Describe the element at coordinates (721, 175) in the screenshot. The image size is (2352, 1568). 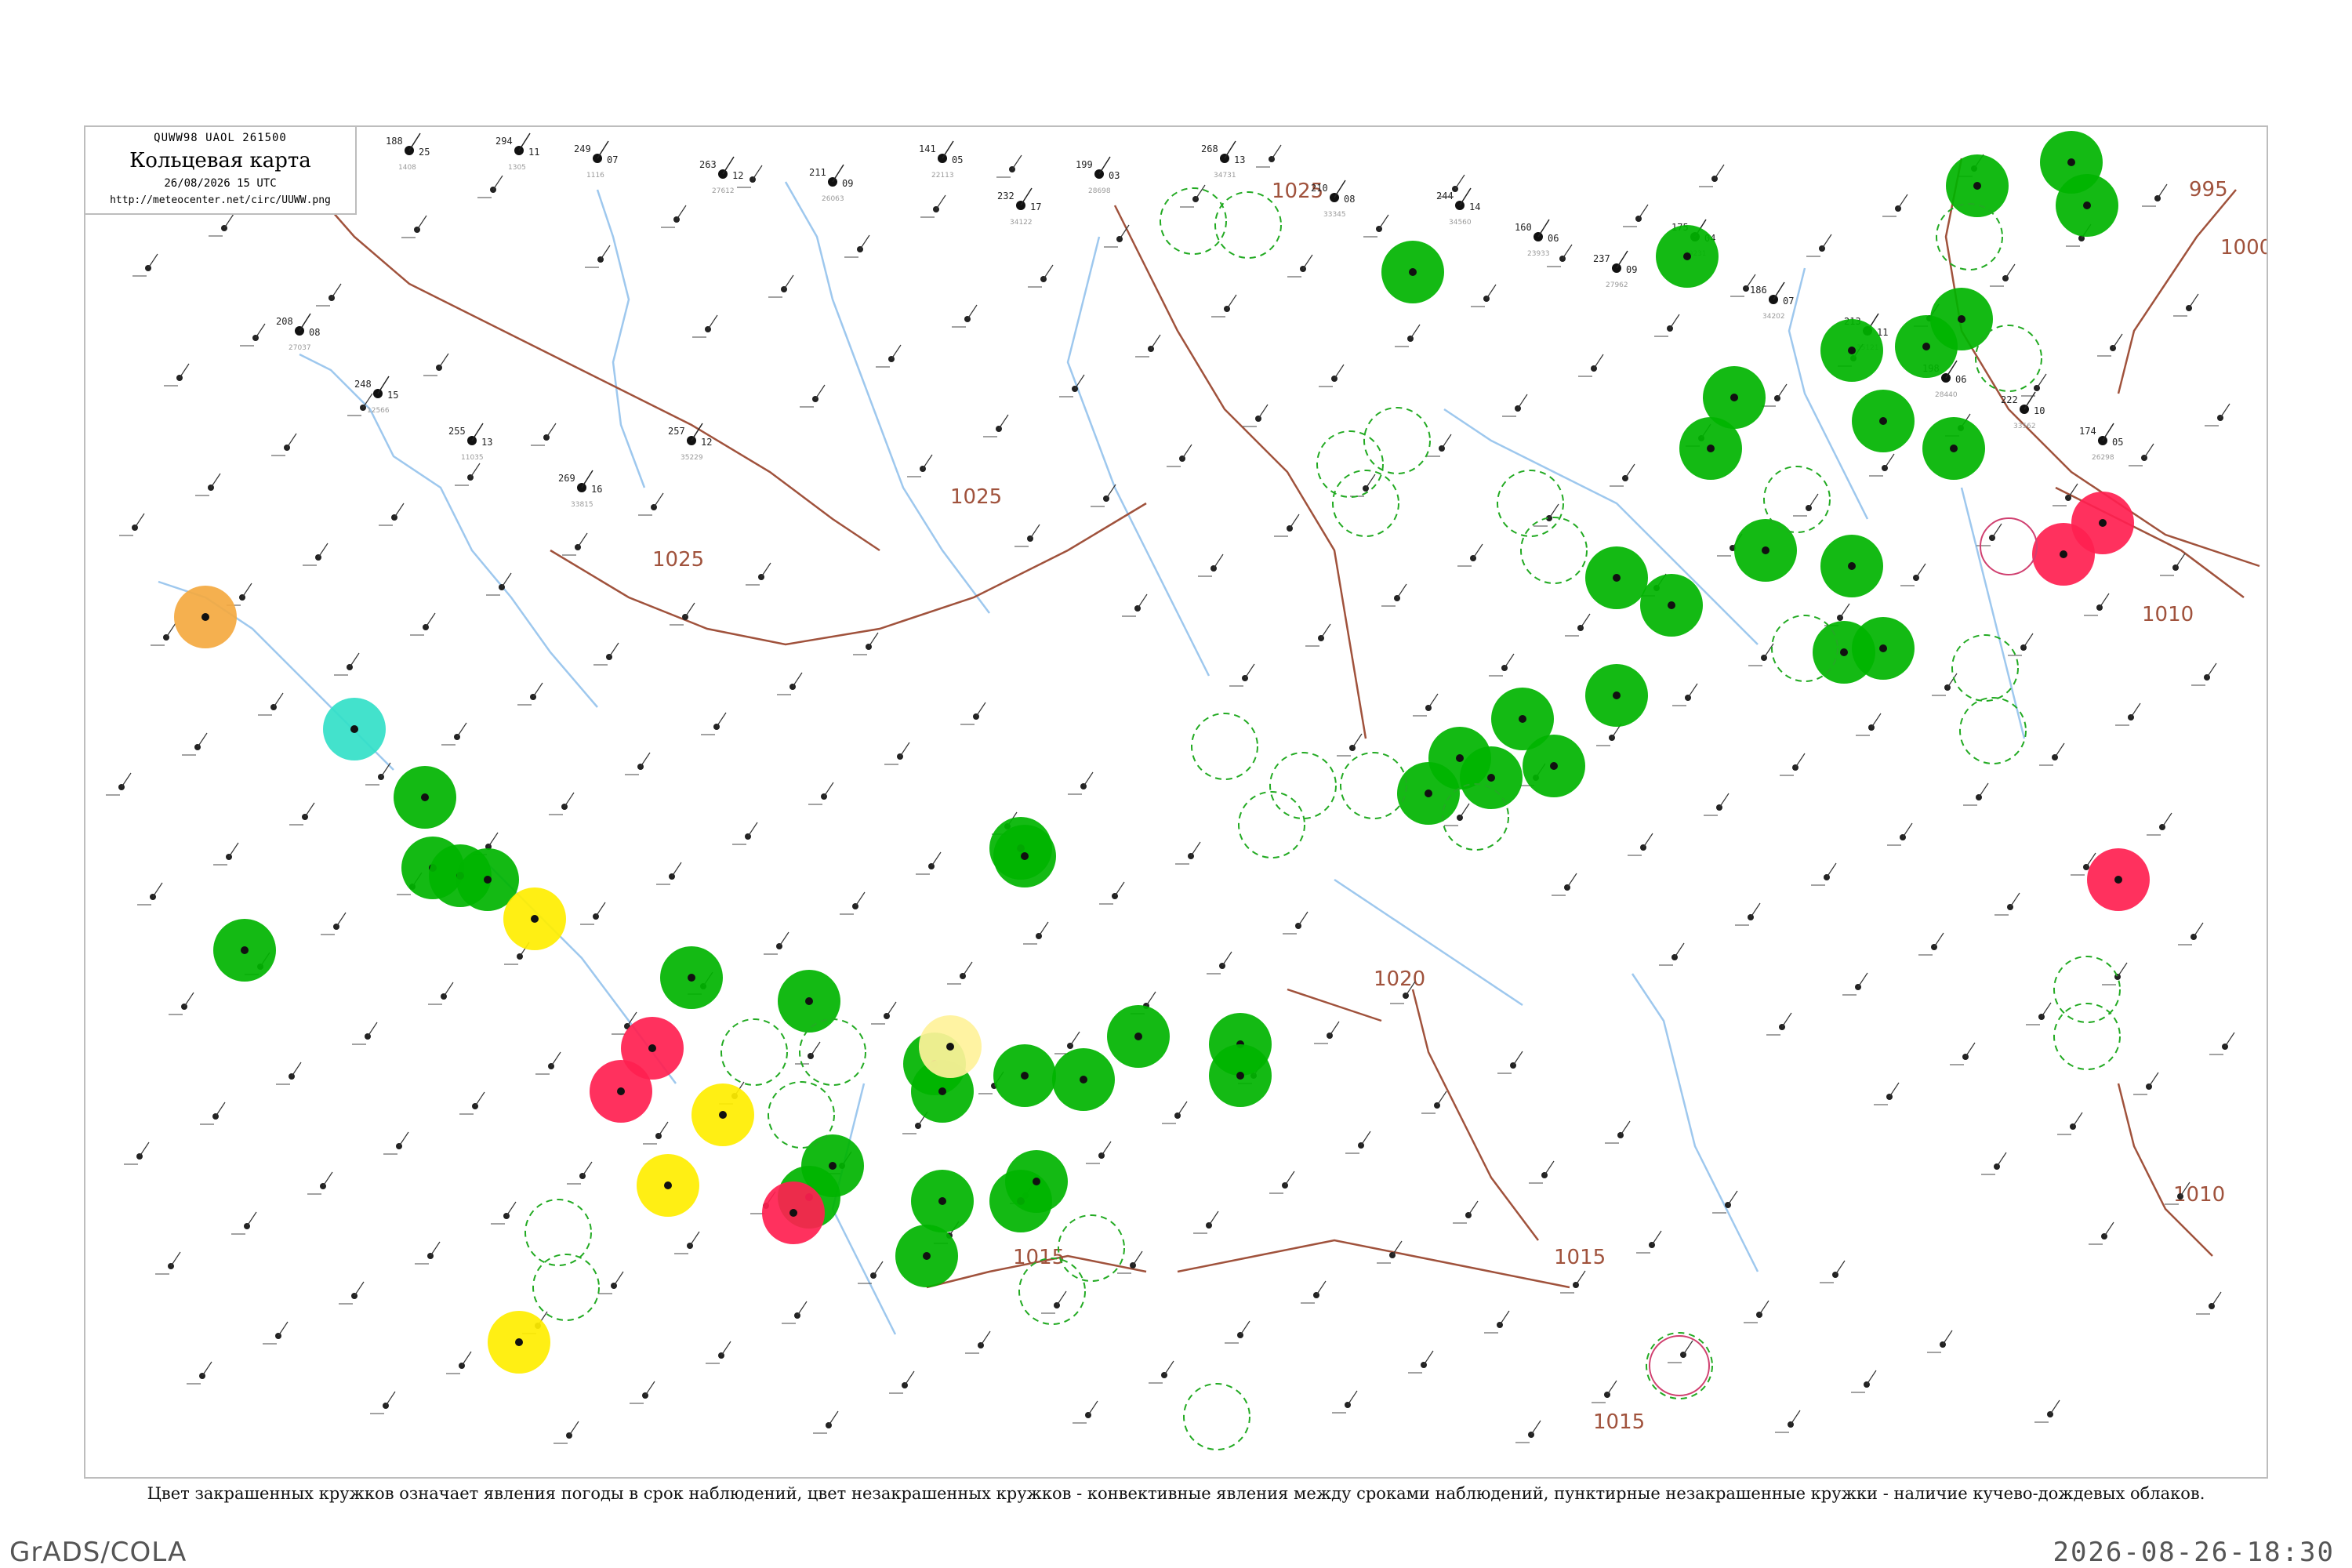
I see `station-plot: 263 12 27612` at that location.